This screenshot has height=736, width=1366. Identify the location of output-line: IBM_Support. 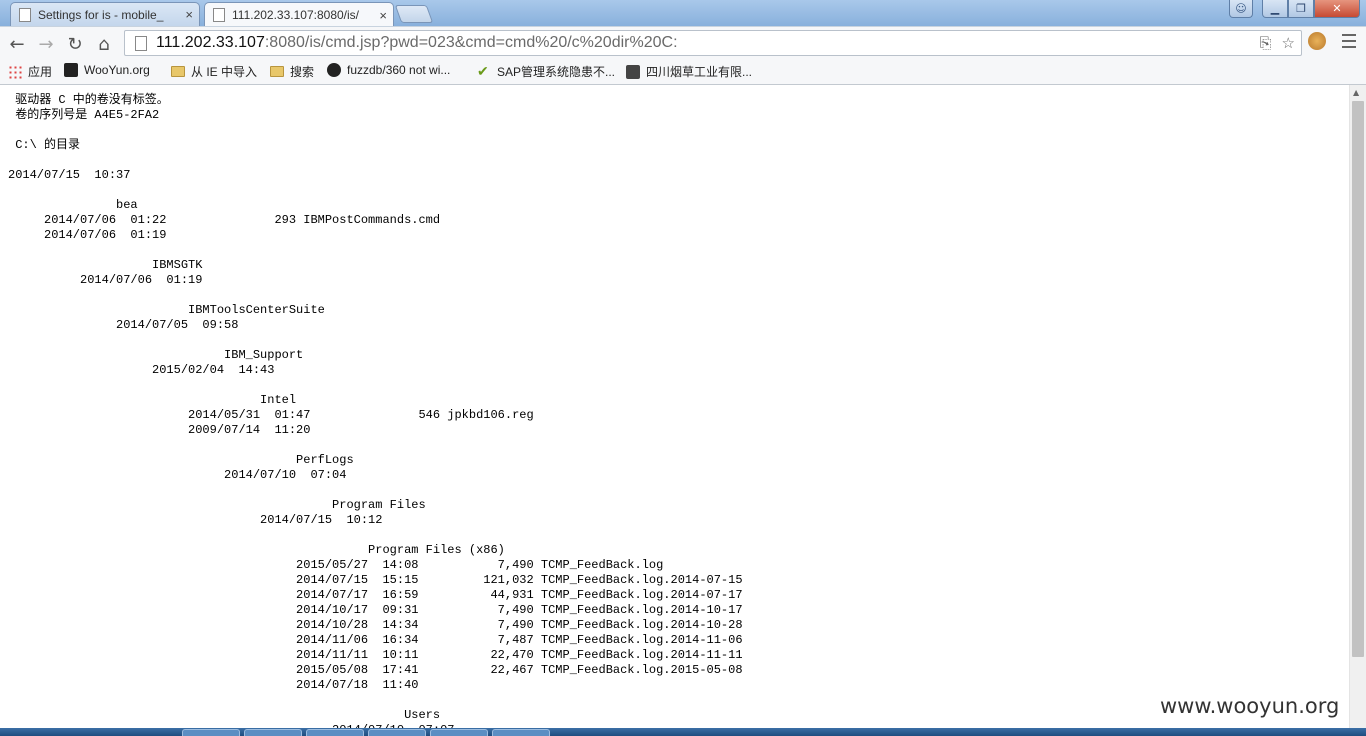
(156, 355).